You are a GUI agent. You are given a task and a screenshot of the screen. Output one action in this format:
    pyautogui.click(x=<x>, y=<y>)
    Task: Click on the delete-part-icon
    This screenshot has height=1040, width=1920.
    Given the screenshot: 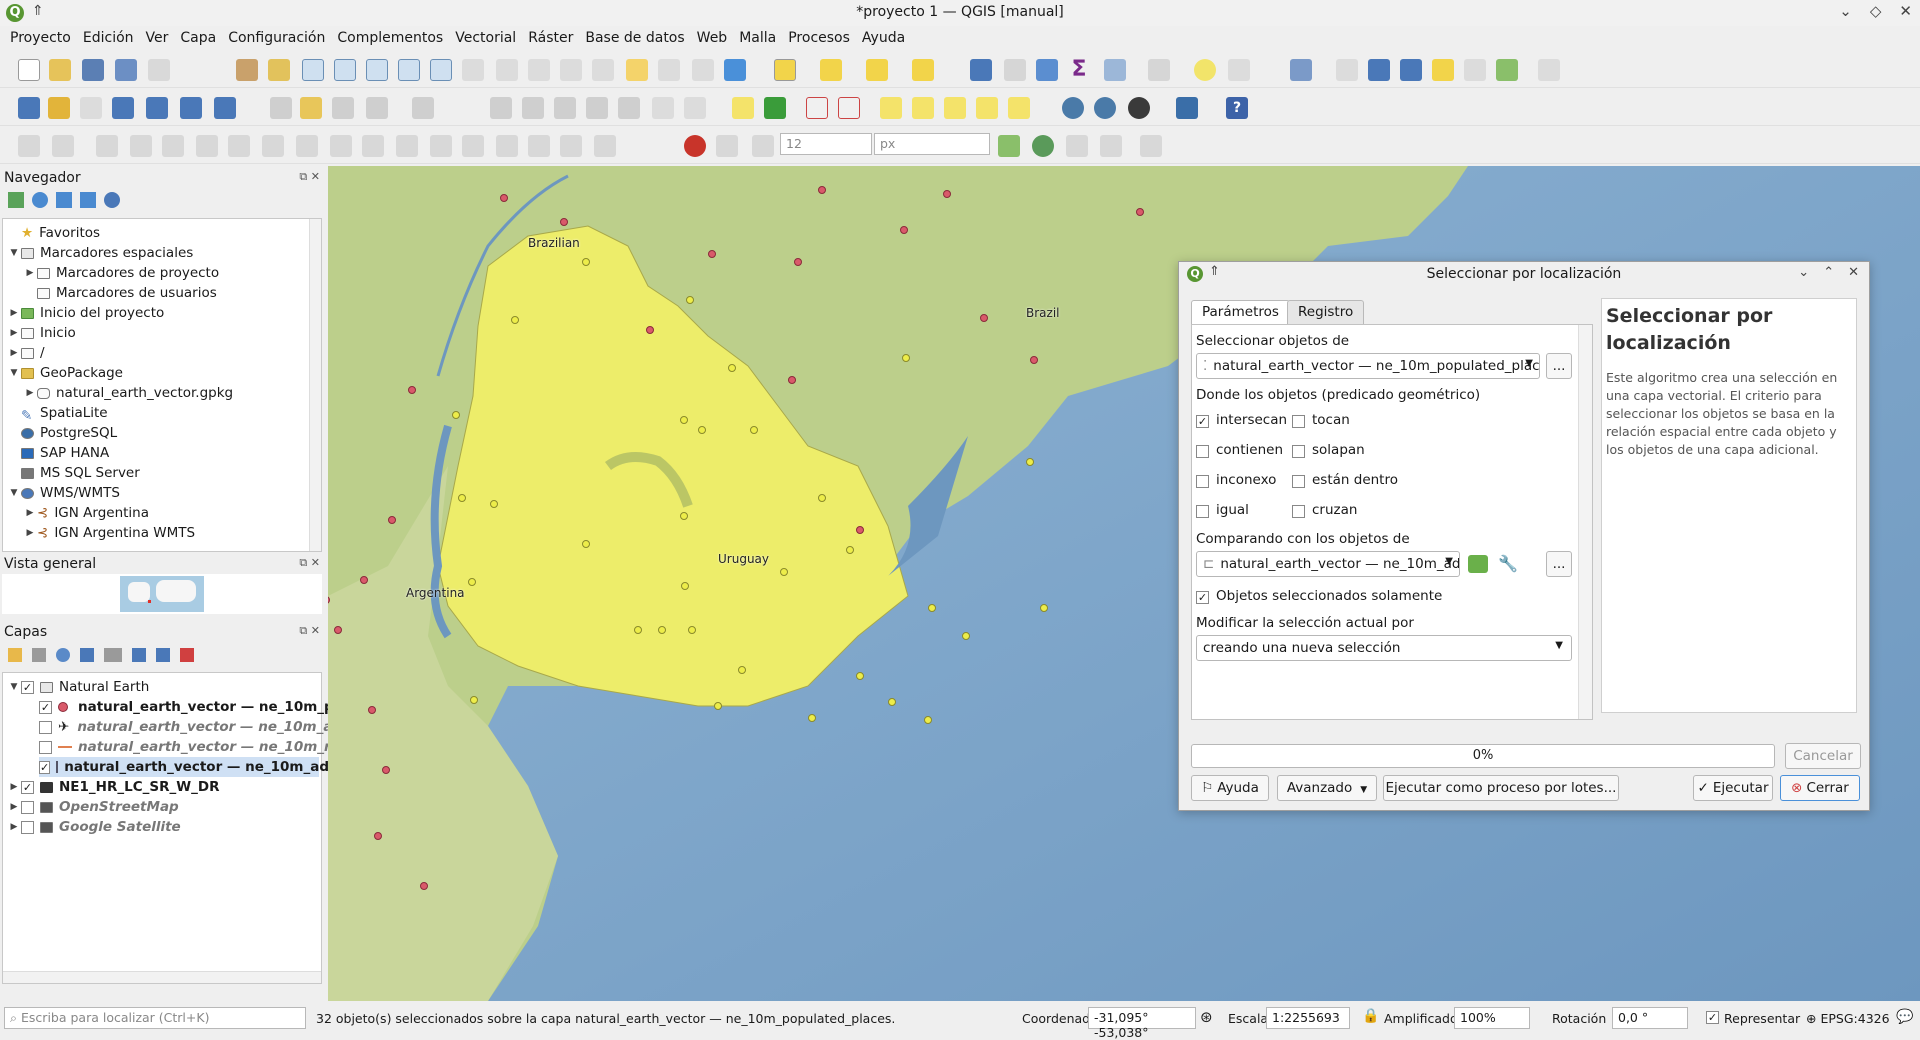 What is the action you would take?
    pyautogui.click(x=273, y=146)
    